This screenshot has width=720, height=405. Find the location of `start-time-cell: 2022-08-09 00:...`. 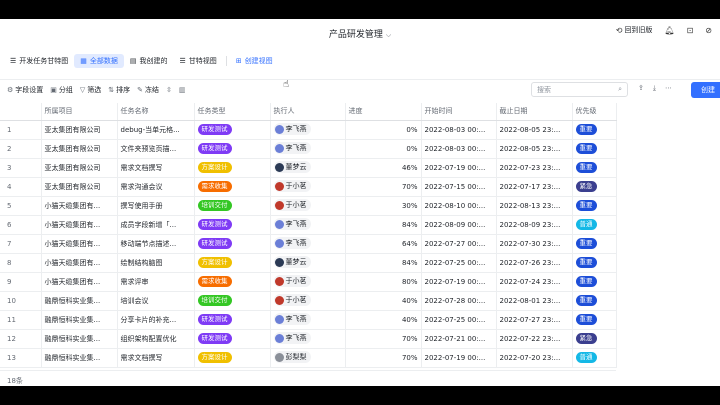

start-time-cell: 2022-08-09 00:... is located at coordinates (459, 225).